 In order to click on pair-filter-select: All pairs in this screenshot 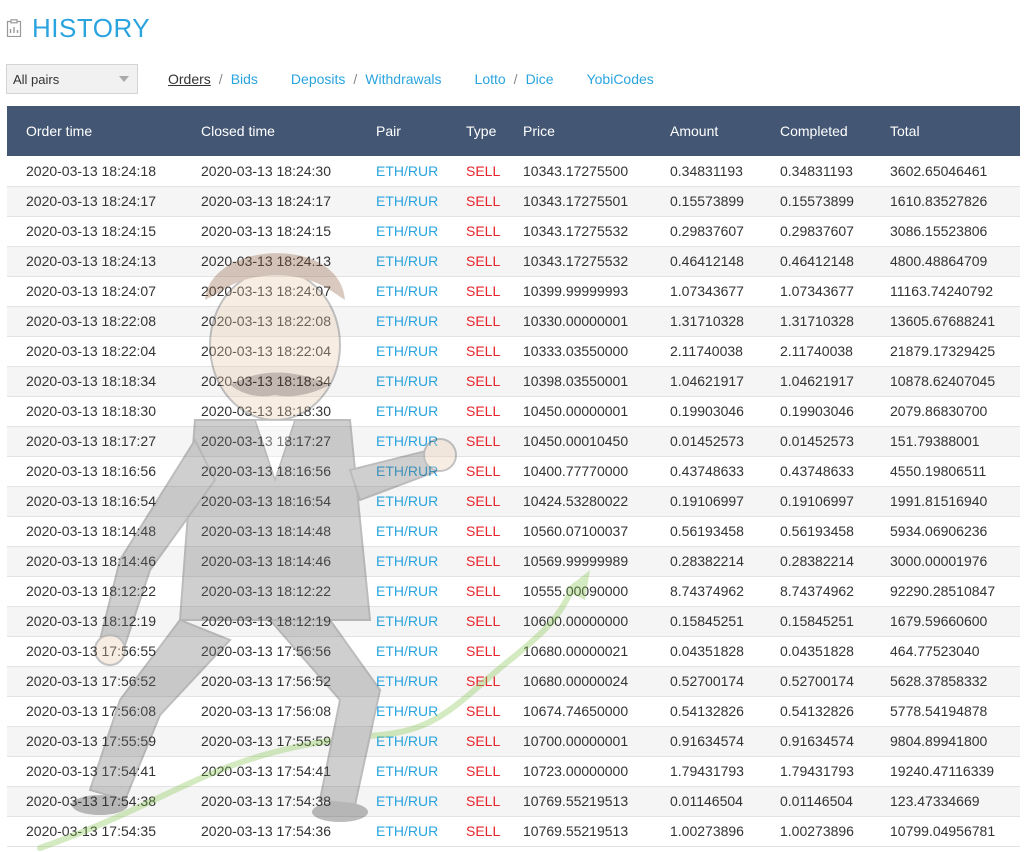, I will do `click(72, 79)`.